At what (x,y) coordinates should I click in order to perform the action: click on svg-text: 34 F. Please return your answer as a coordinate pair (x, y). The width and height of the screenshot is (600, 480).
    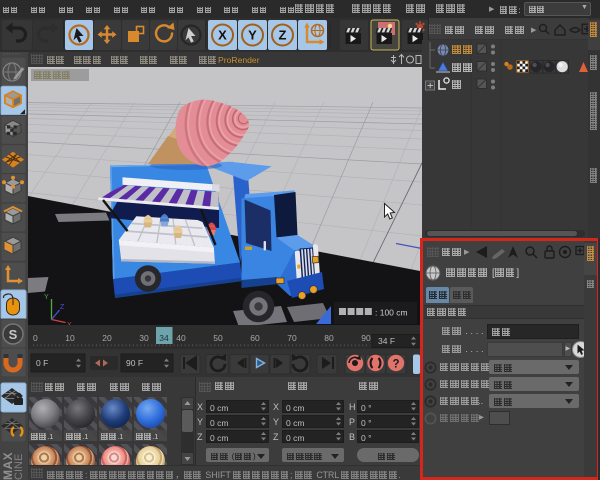
    Looking at the image, I should click on (386, 341).